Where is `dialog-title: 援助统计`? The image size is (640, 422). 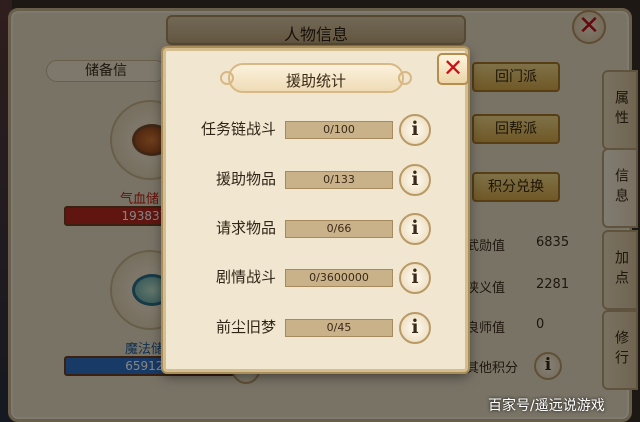
dialog-title: 援助统计 is located at coordinates (315, 81).